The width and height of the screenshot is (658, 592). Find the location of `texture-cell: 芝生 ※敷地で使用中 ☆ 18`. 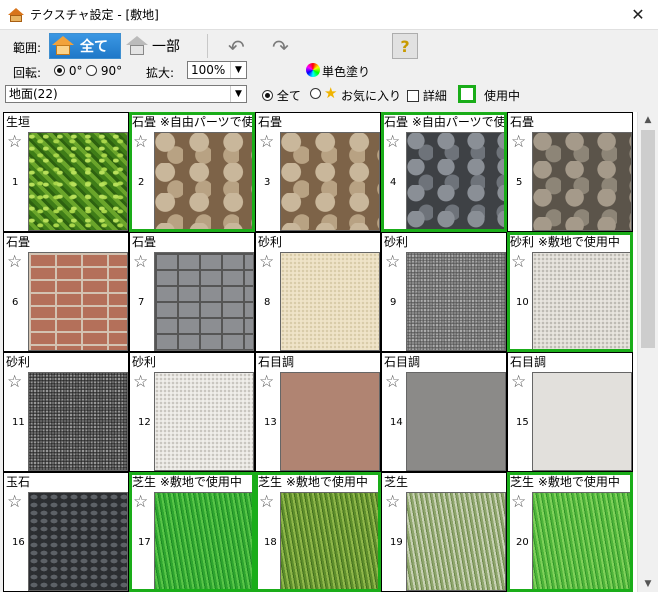

texture-cell: 芝生 ※敷地で使用中 ☆ 18 is located at coordinates (318, 532).